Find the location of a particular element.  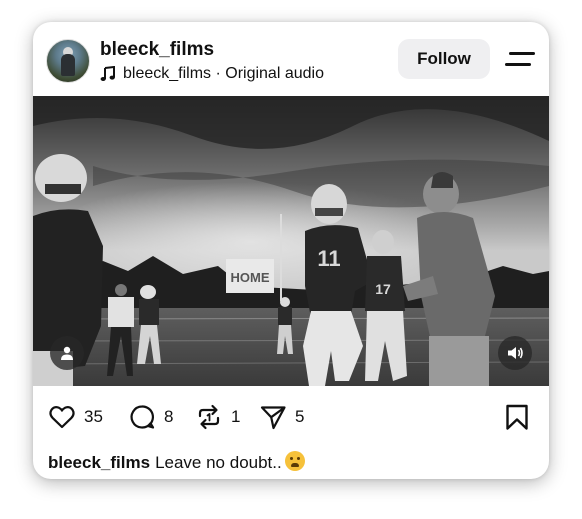

share-icon is located at coordinates (273, 418).